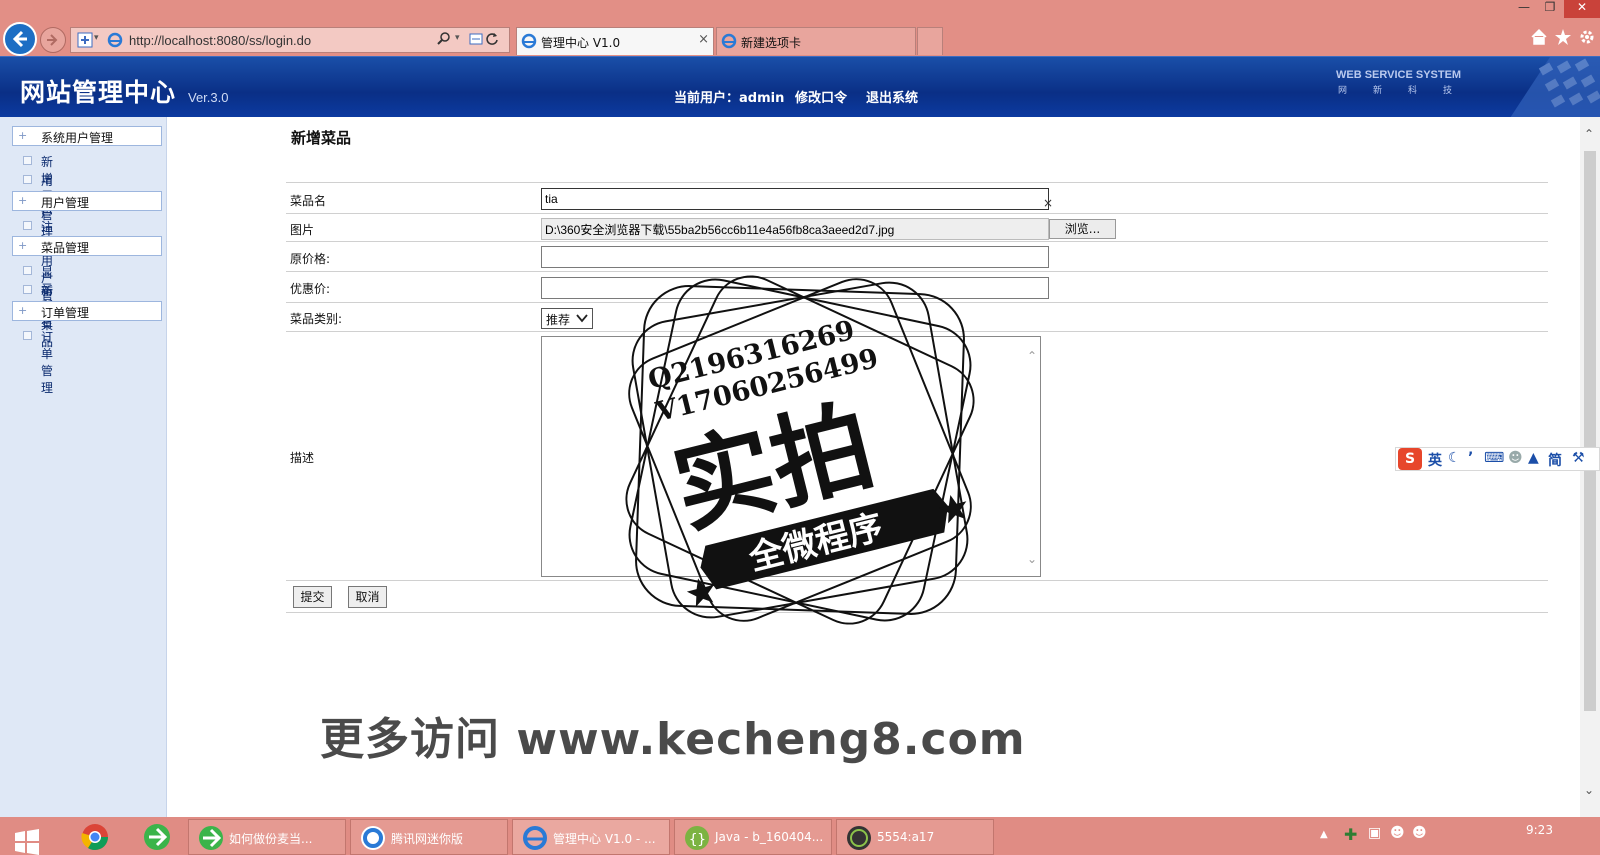 Image resolution: width=1600 pixels, height=855 pixels. I want to click on compat-icon, so click(476, 39).